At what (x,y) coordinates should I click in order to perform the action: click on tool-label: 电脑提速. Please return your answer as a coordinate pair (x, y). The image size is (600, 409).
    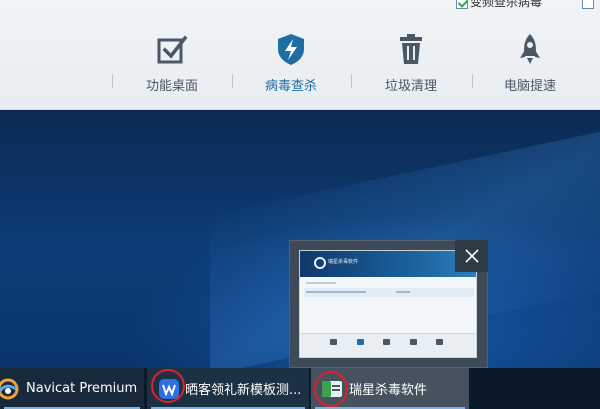
    Looking at the image, I should click on (529, 86).